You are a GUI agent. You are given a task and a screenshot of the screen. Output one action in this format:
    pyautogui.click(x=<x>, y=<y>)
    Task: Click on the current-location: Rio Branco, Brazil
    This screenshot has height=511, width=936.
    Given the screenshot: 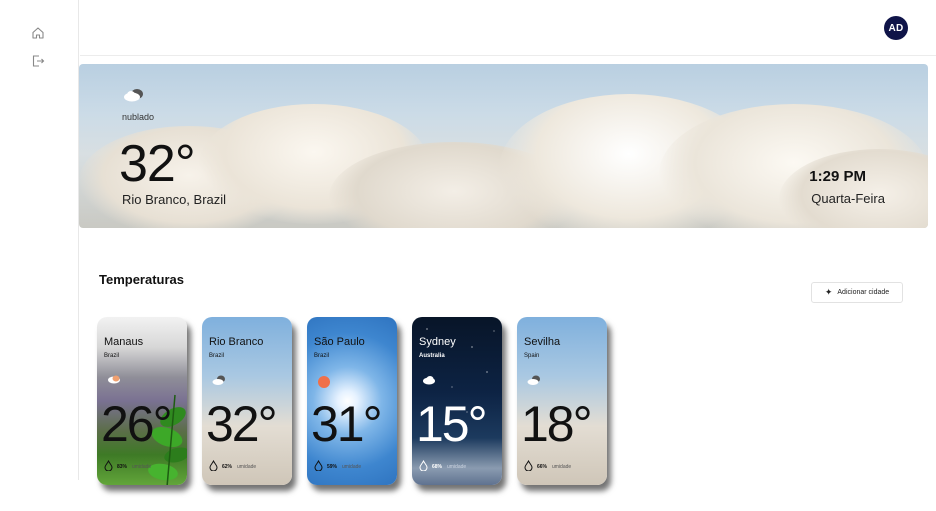 What is the action you would take?
    pyautogui.click(x=174, y=199)
    